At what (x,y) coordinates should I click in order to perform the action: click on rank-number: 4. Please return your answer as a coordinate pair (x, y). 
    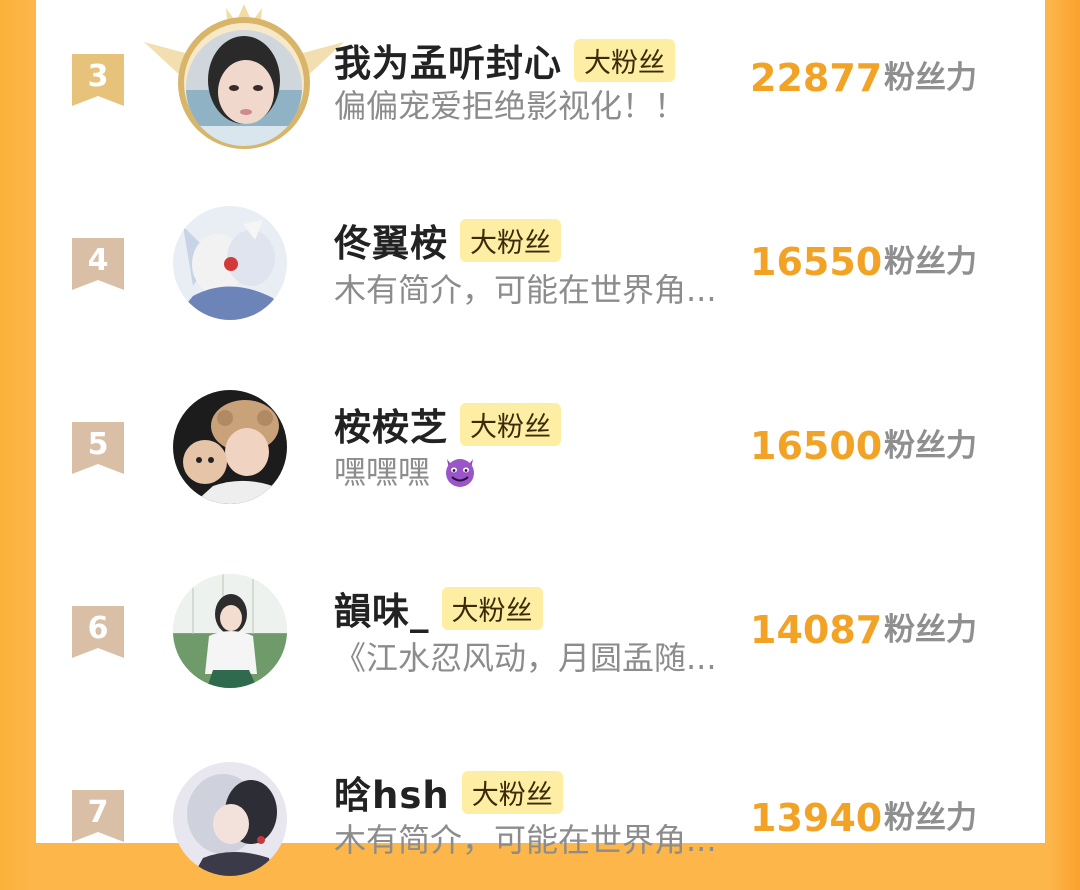
    Looking at the image, I should click on (98, 260).